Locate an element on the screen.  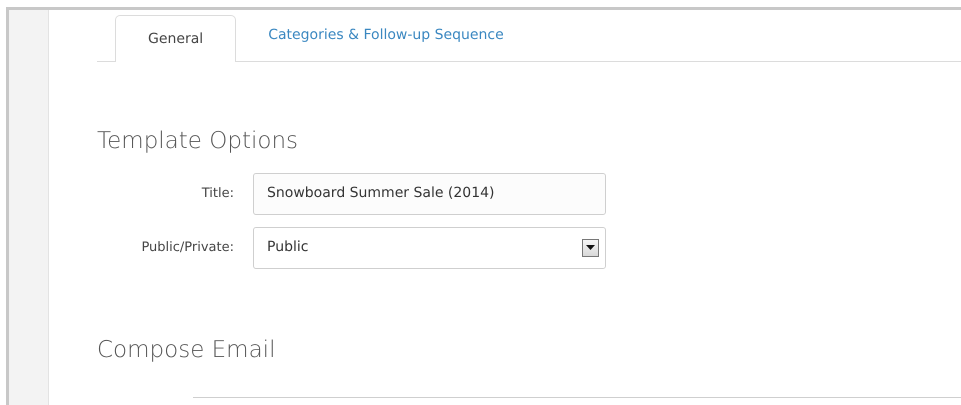
tab: Categories & Follow-up Sequence is located at coordinates (386, 38).